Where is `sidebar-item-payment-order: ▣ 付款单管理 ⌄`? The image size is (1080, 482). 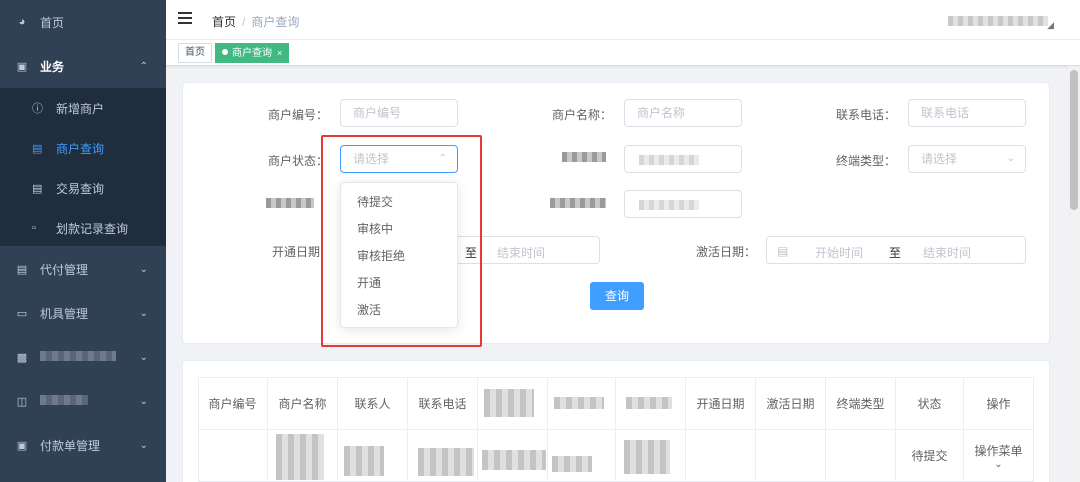
sidebar-item-payment-order: ▣ 付款单管理 ⌄ is located at coordinates (83, 445).